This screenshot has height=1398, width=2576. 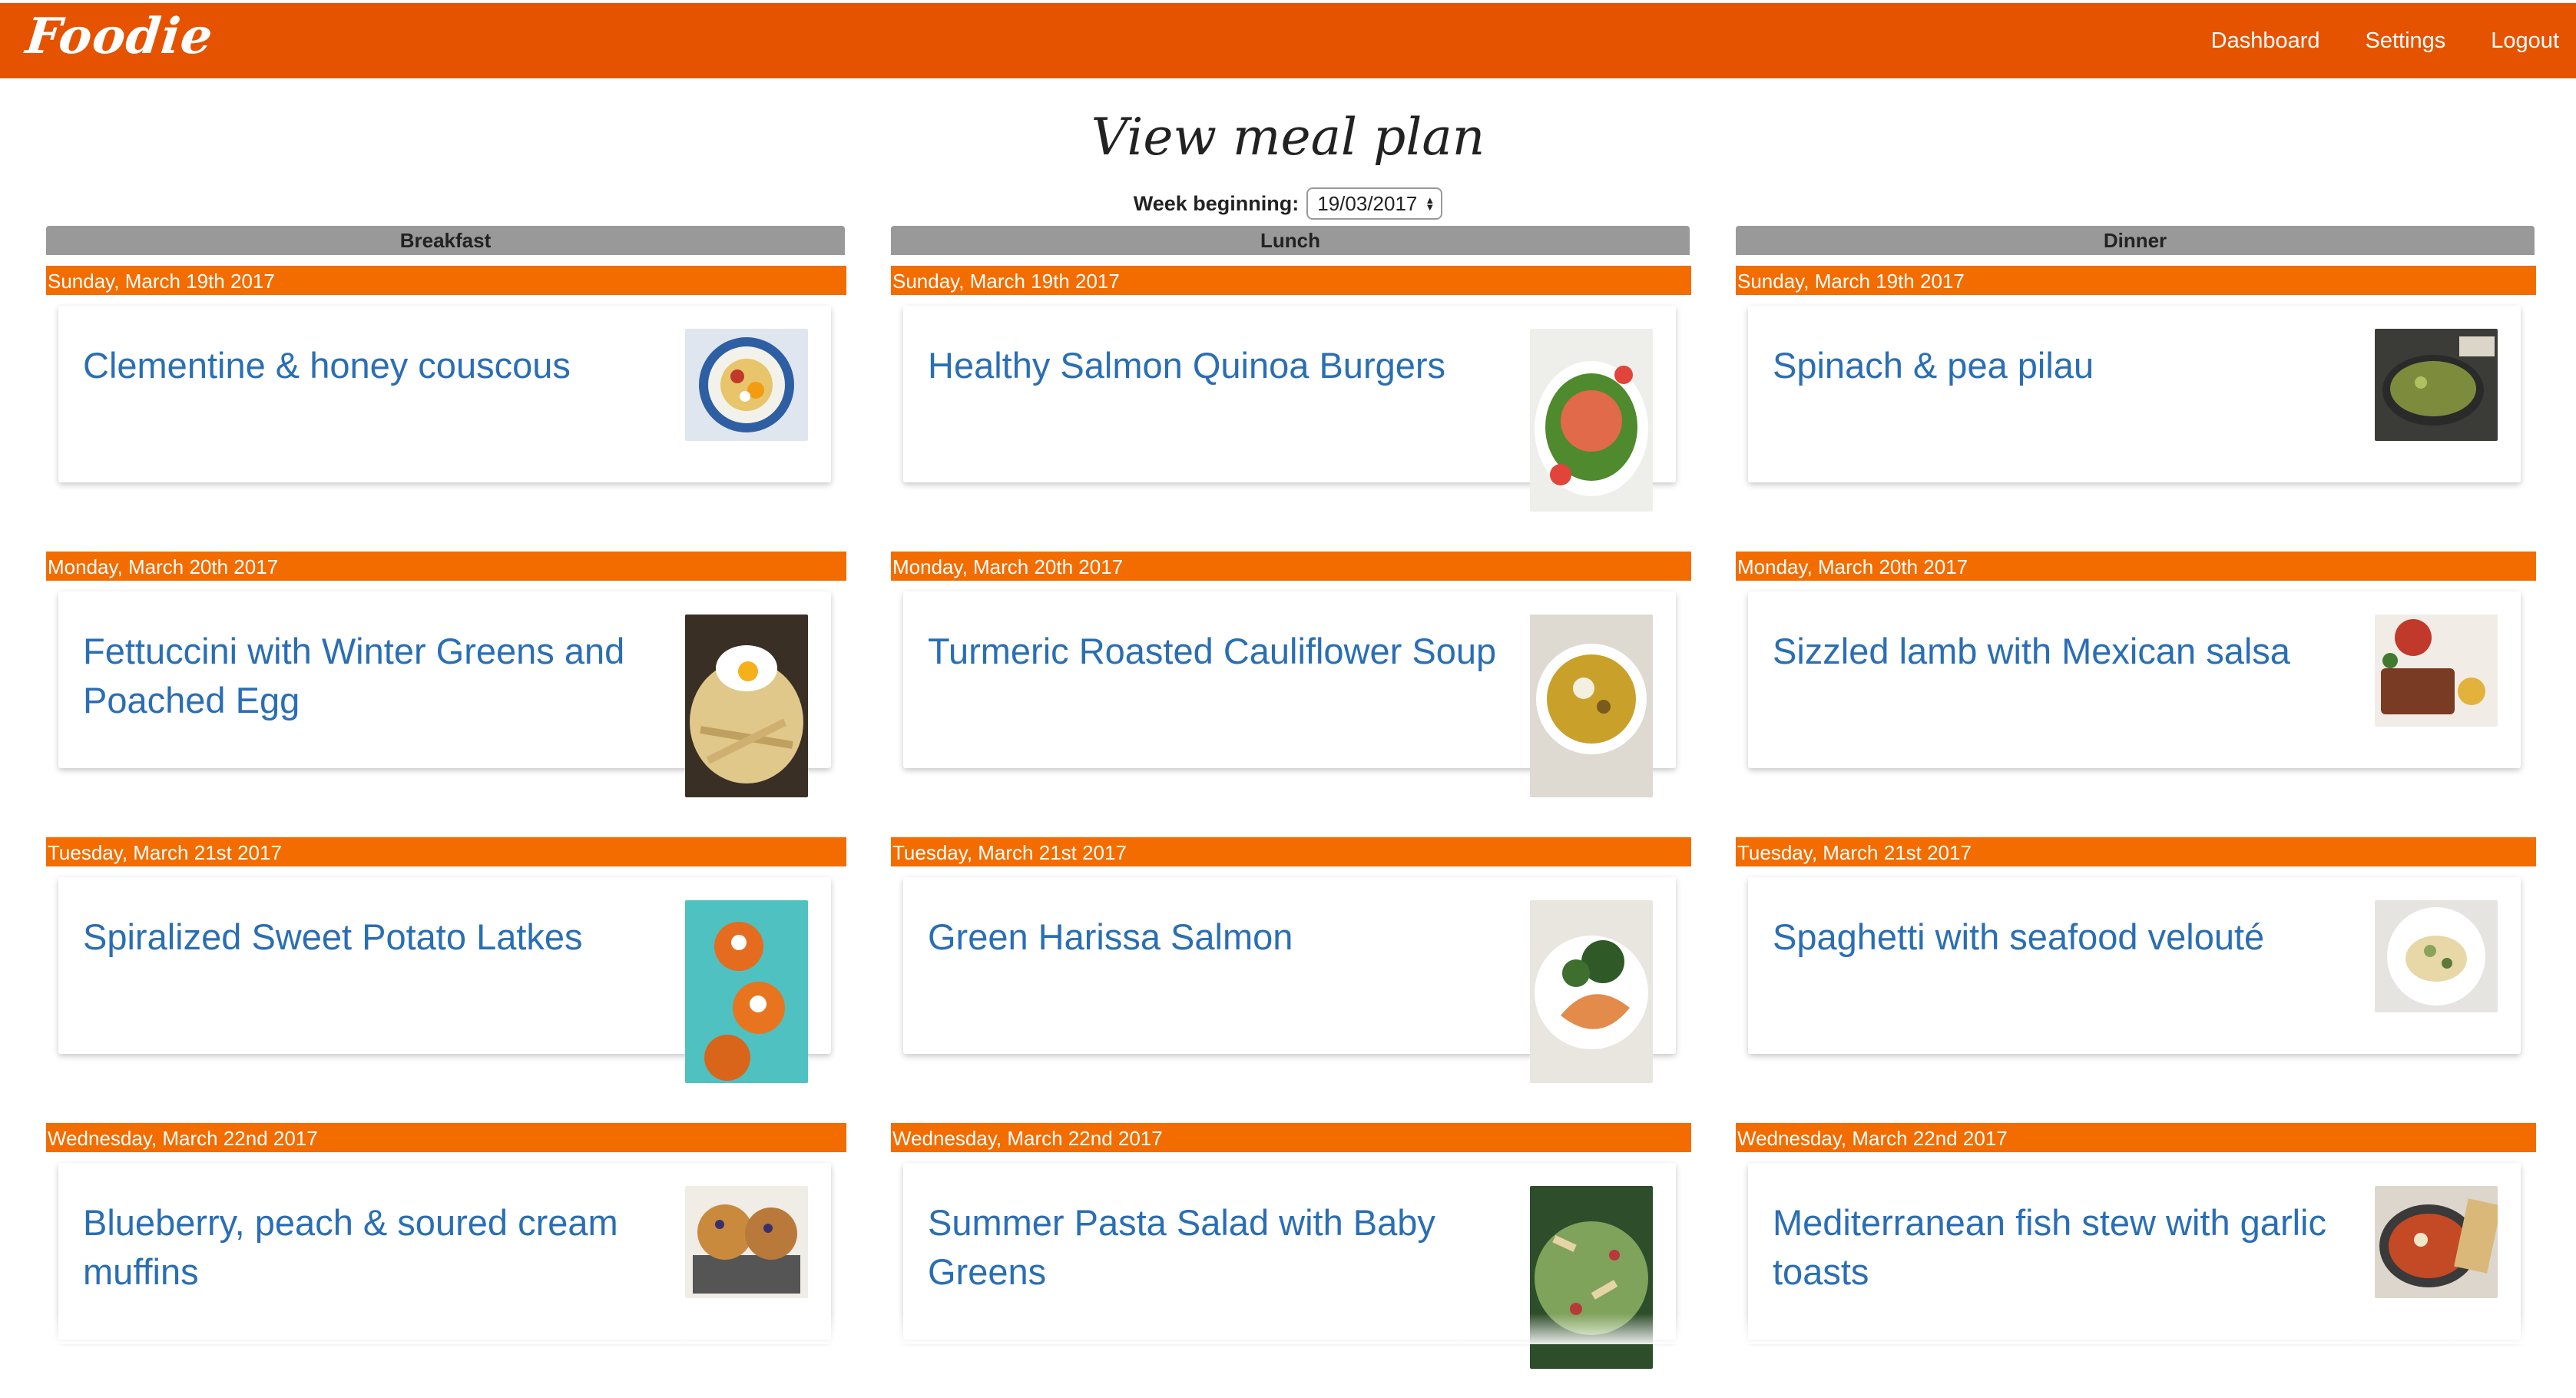 What do you see at coordinates (1289, 409) in the screenshot?
I see `recipe-card: Healthy Salmon Quinoa Burgers` at bounding box center [1289, 409].